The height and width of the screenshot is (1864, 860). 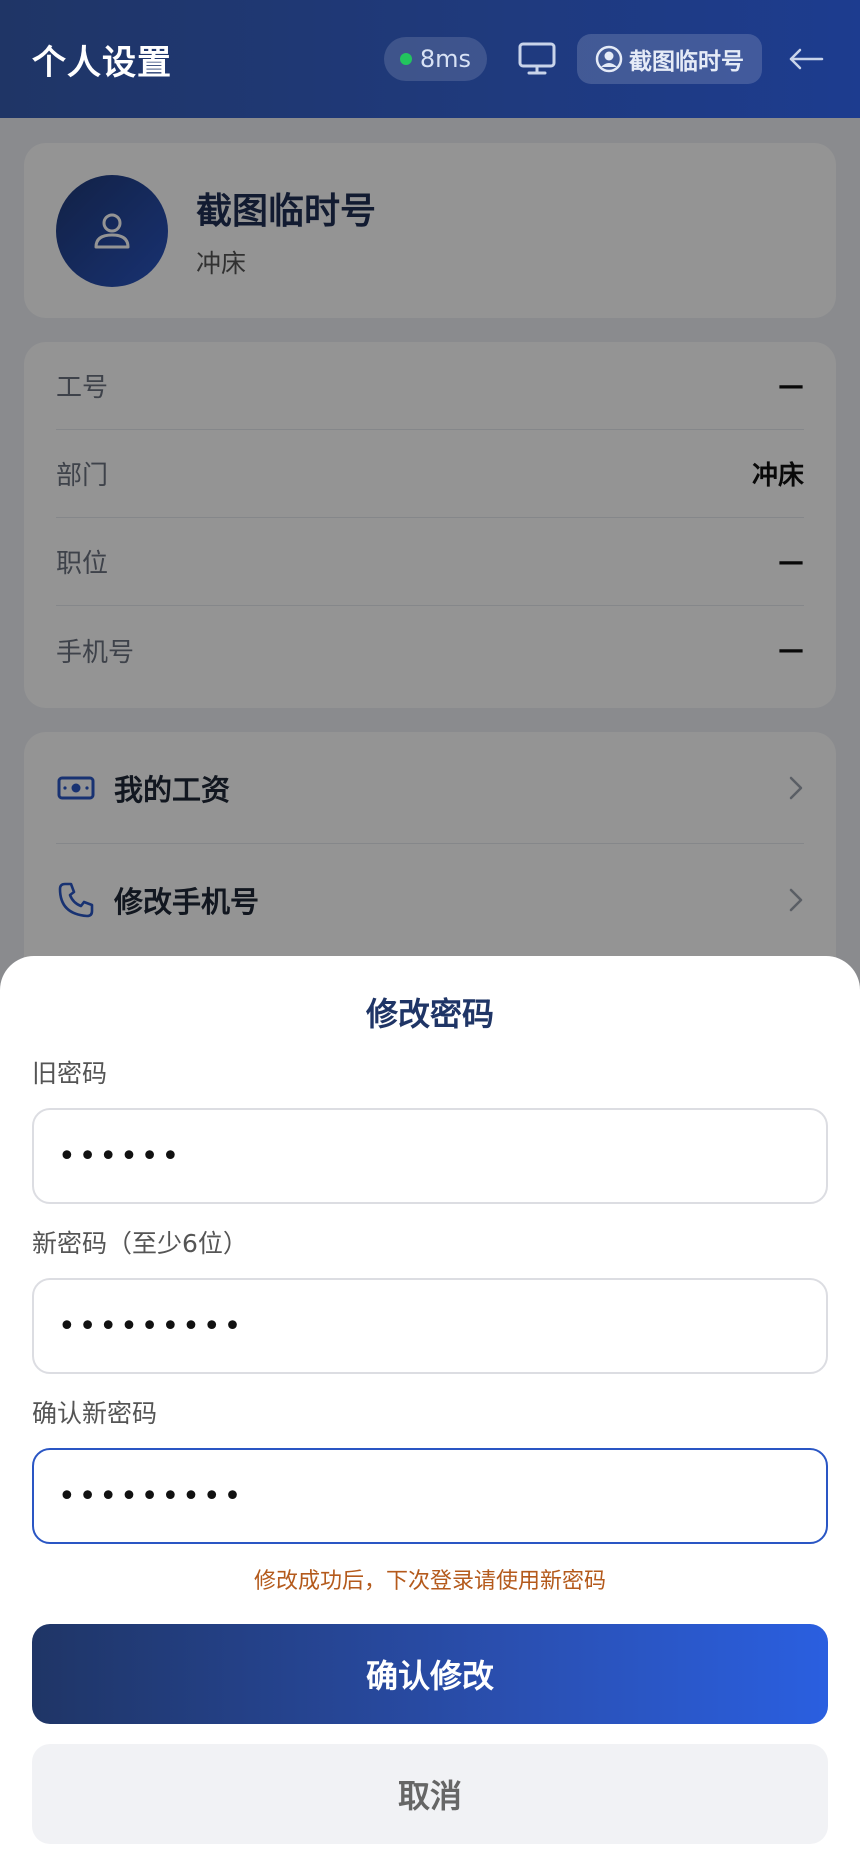 What do you see at coordinates (445, 59) in the screenshot?
I see `latency-value: 8ms` at bounding box center [445, 59].